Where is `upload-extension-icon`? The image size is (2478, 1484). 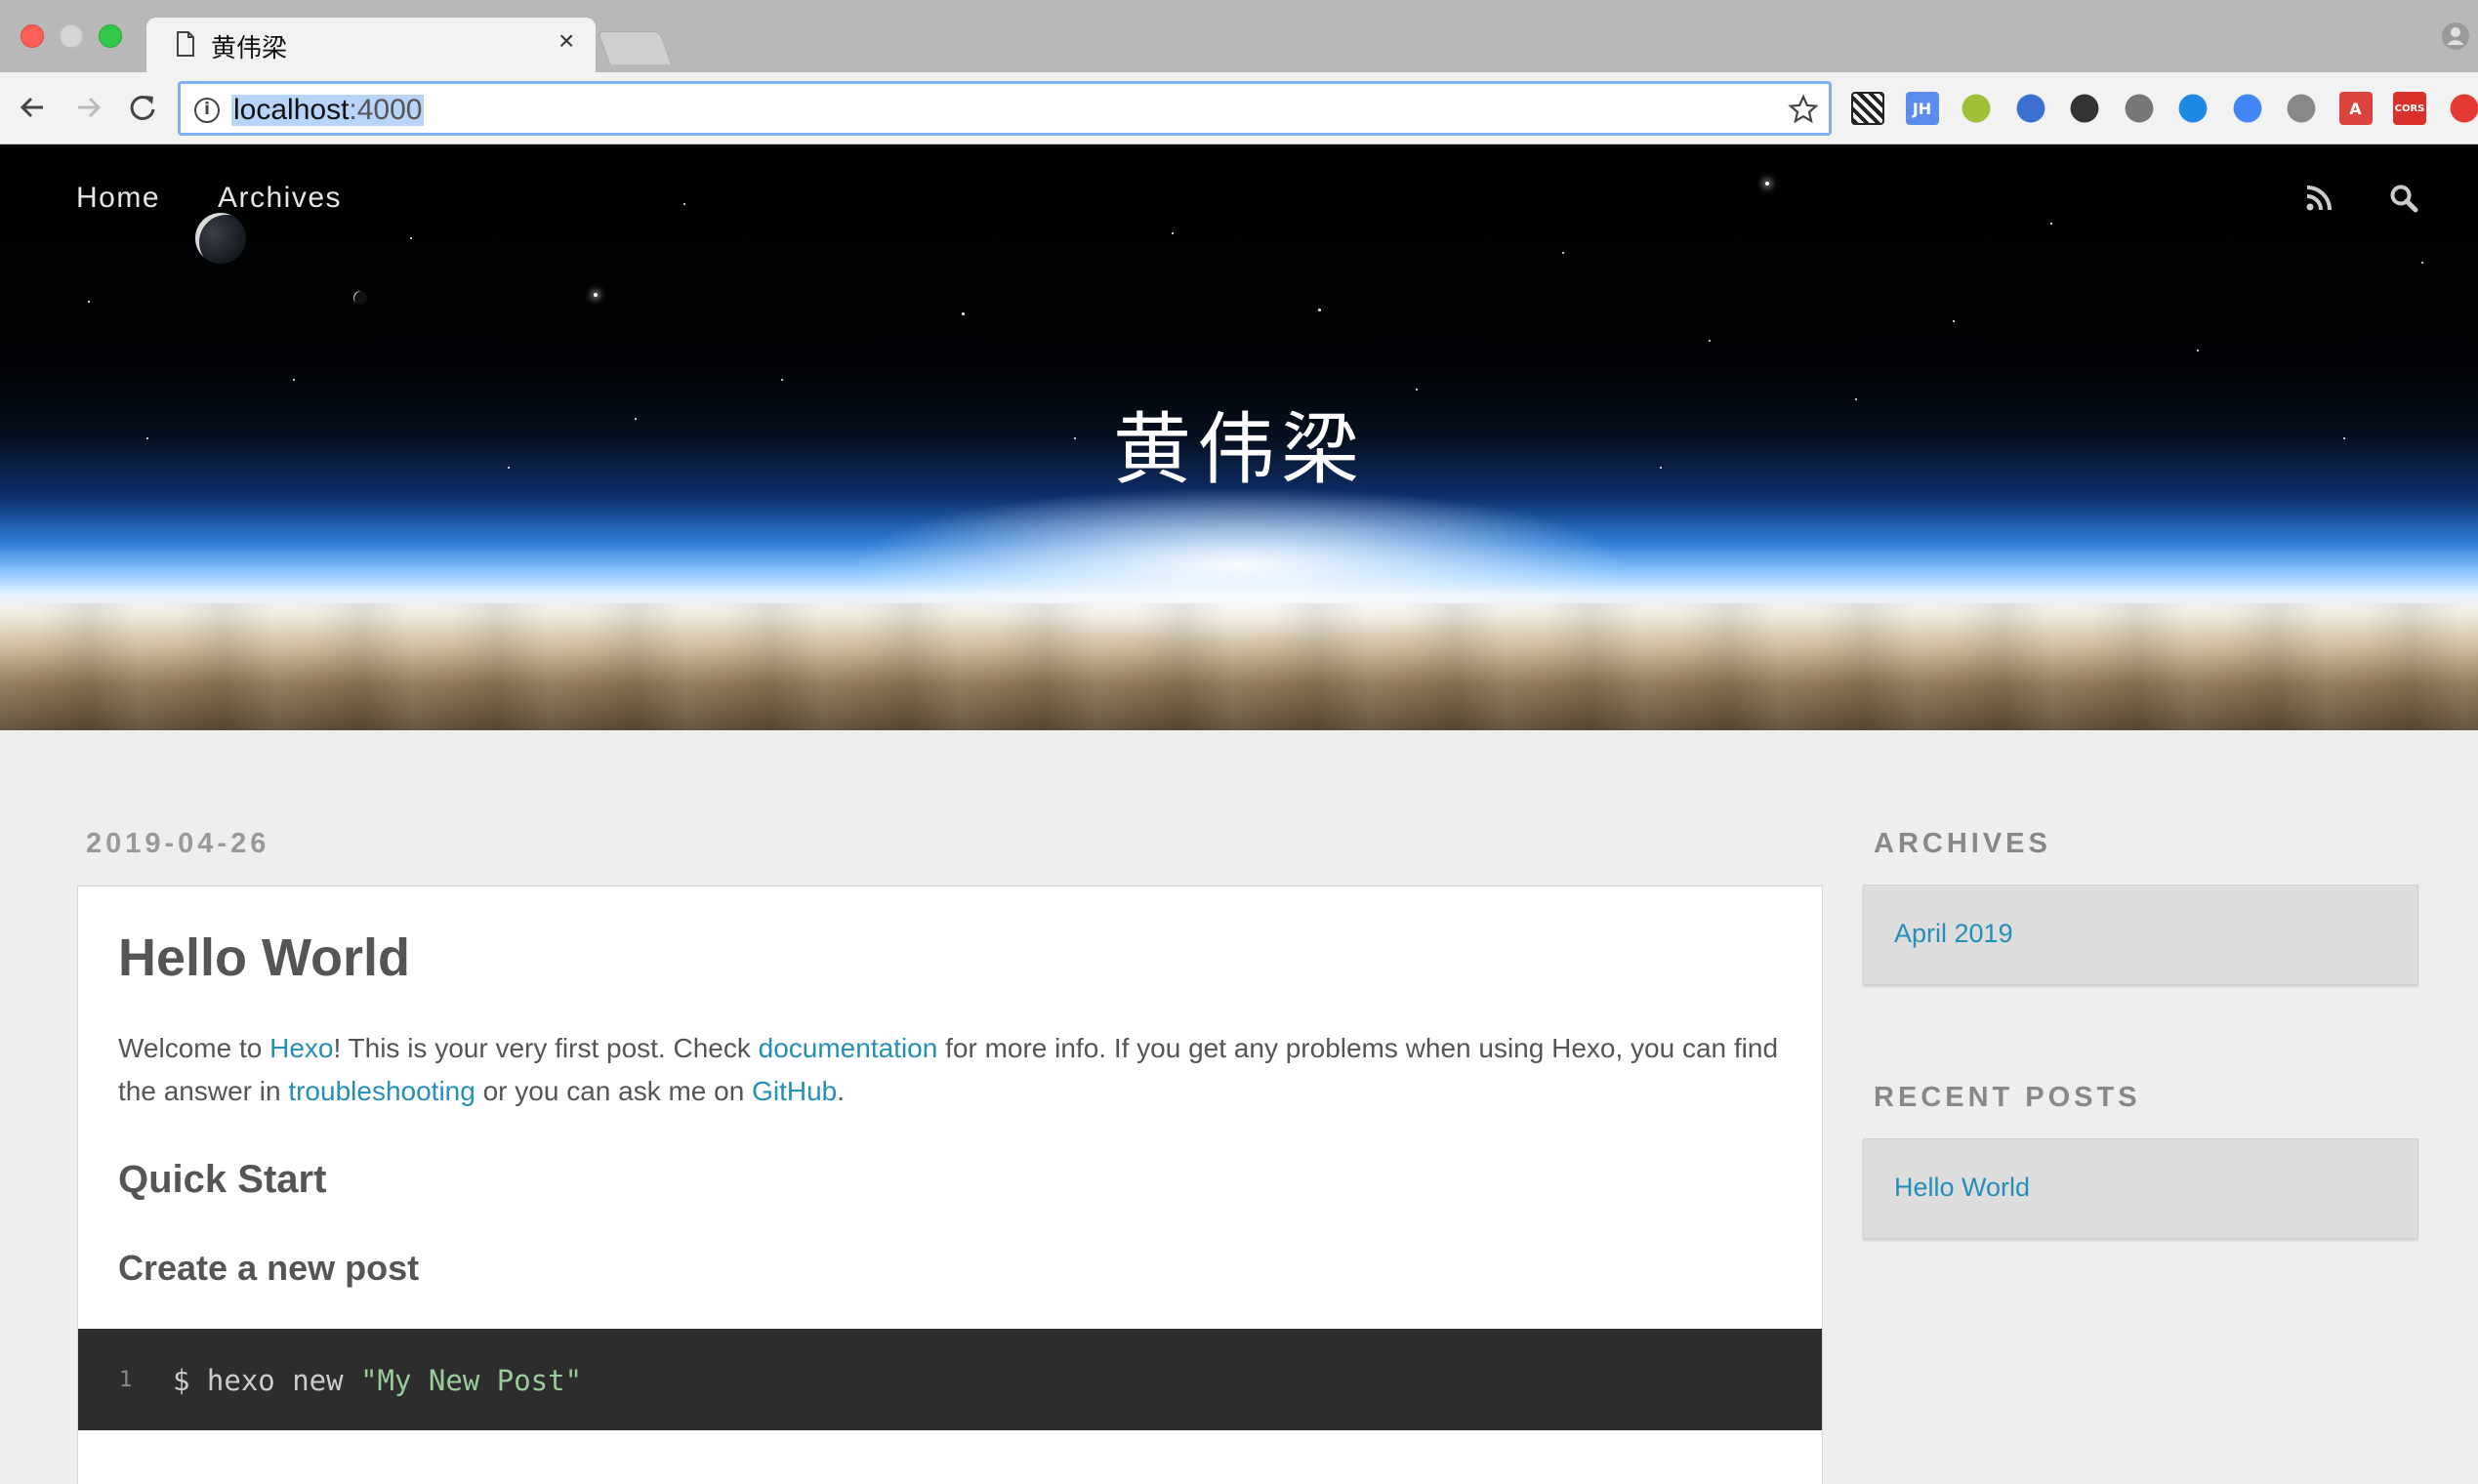
upload-extension-icon is located at coordinates (2464, 109).